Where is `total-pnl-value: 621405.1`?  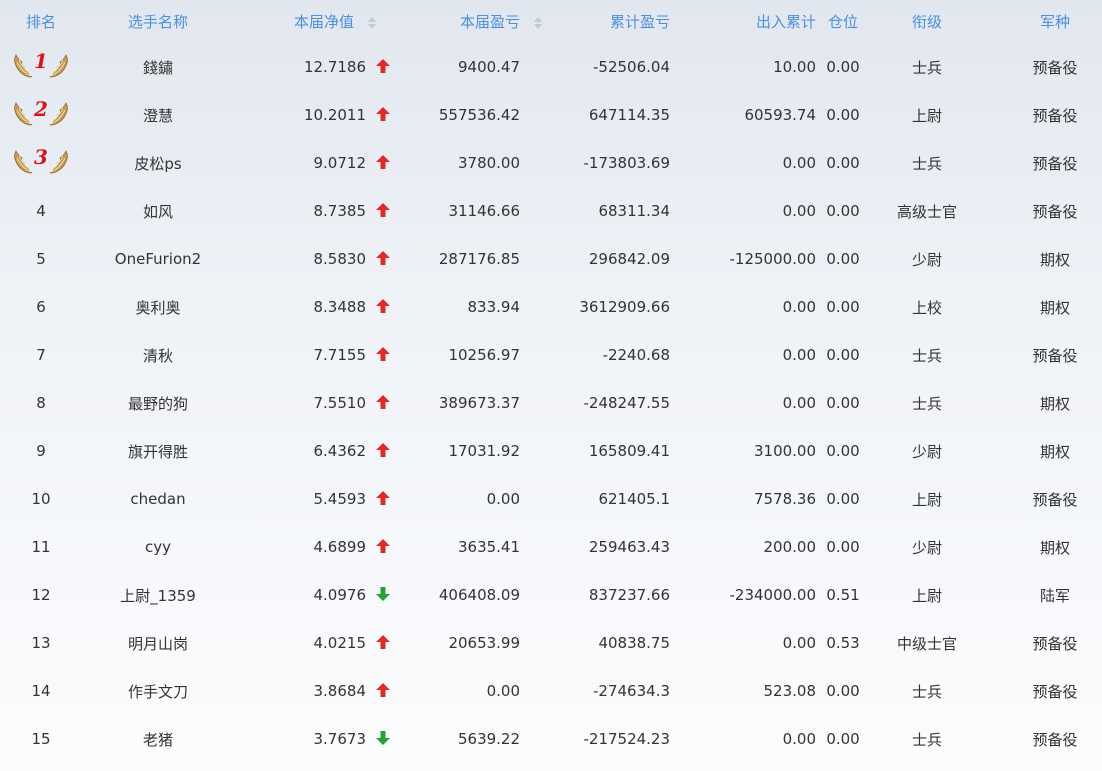 total-pnl-value: 621405.1 is located at coordinates (634, 499).